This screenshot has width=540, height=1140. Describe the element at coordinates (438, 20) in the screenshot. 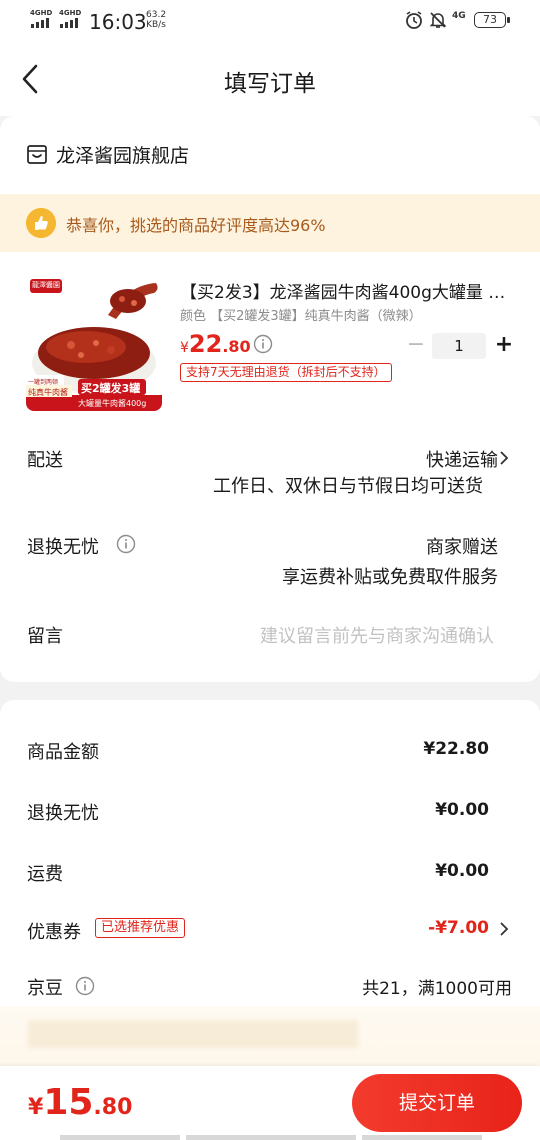

I see `mute-bell-icon` at that location.